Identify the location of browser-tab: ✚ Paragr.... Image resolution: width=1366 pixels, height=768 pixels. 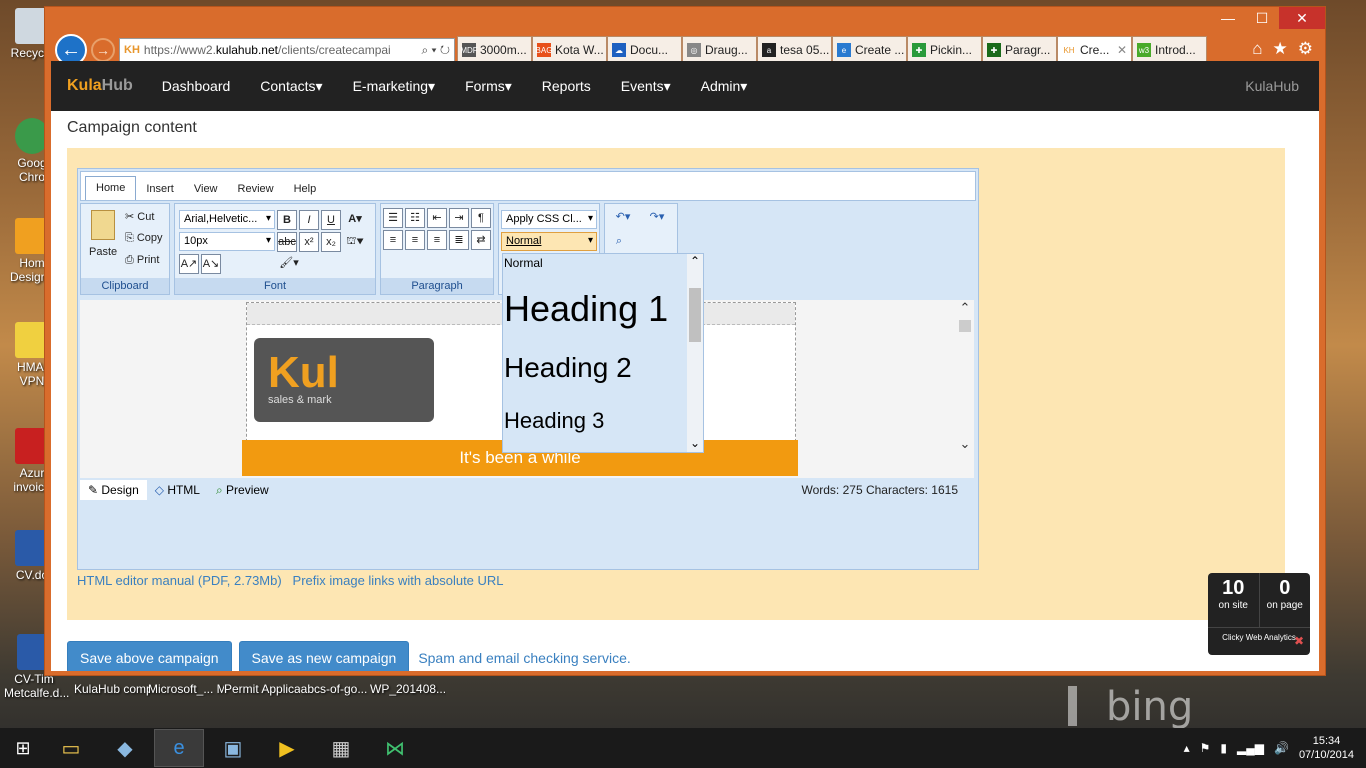
(1019, 50).